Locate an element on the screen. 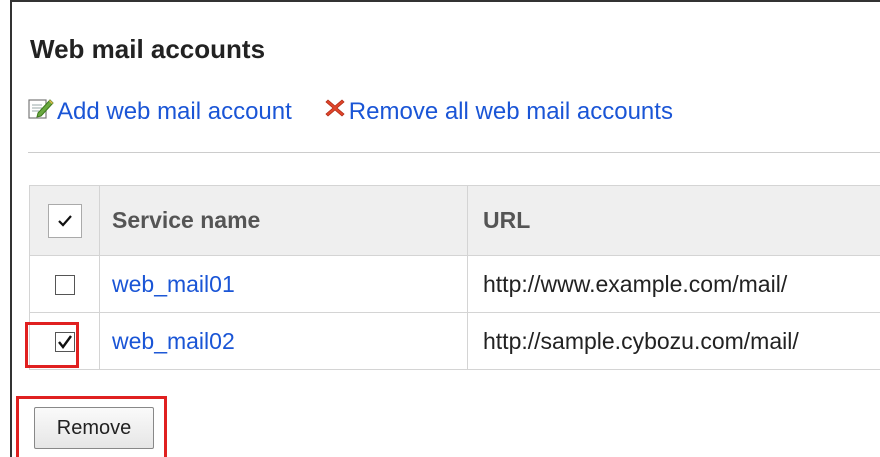 The width and height of the screenshot is (880, 457). remove-all-link-label: Remove all web mail accounts is located at coordinates (510, 111).